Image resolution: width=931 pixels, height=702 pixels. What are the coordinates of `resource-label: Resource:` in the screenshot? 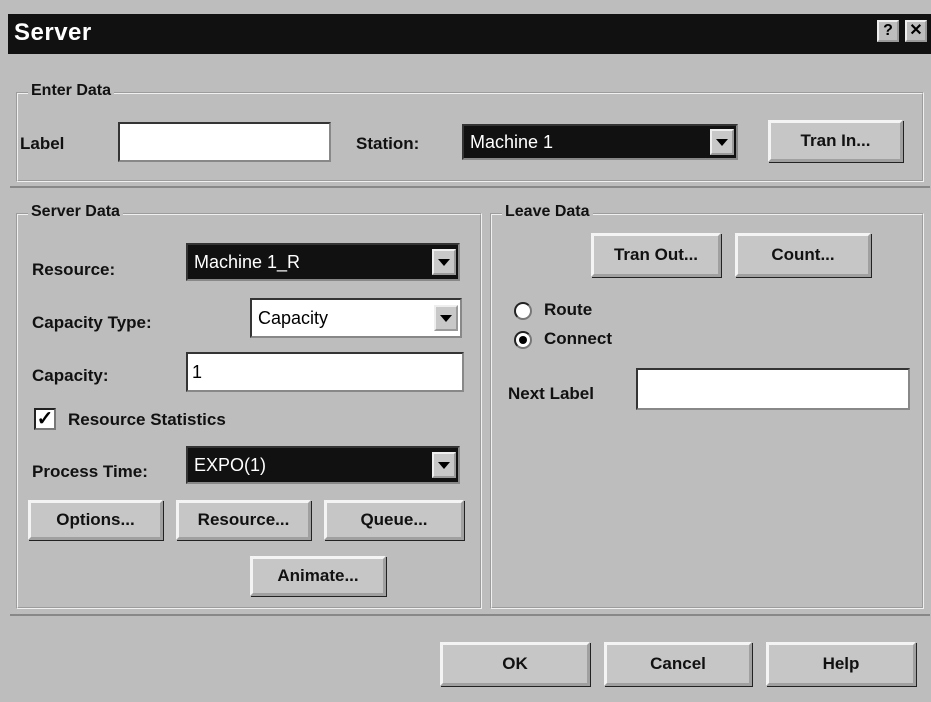 It's located at (74, 269).